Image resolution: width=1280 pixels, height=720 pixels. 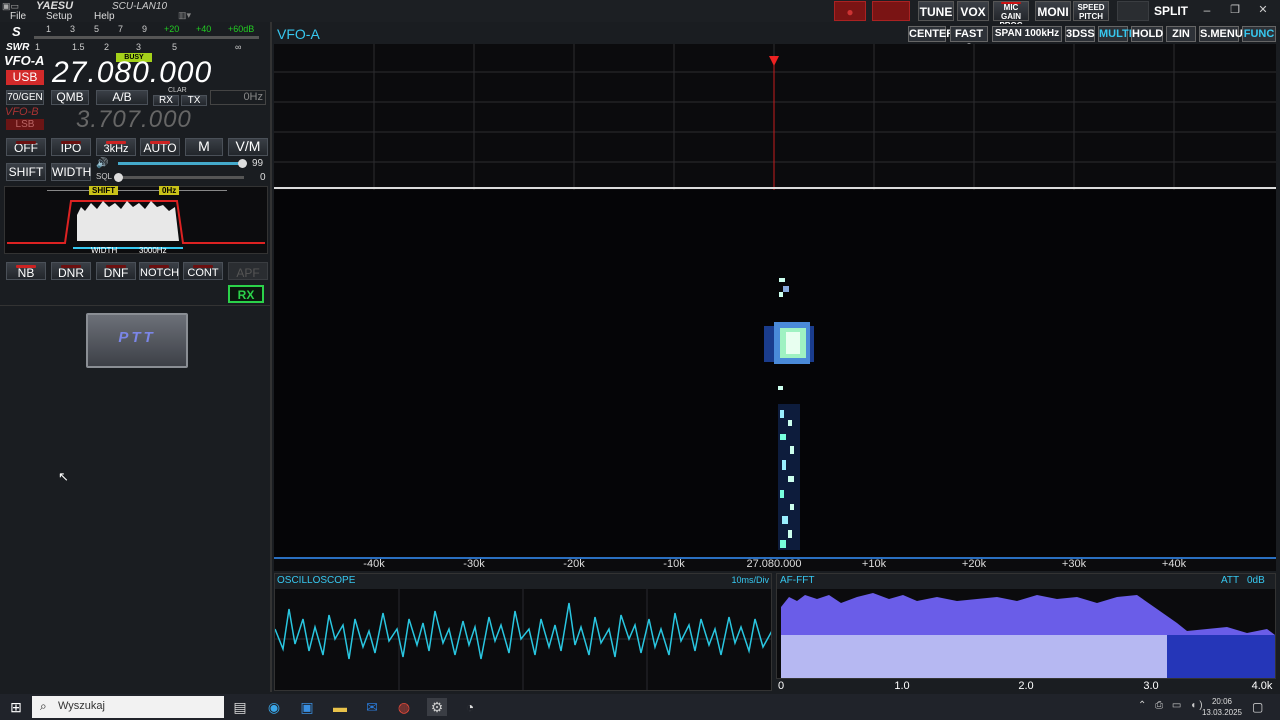 What do you see at coordinates (181, 177) in the screenshot?
I see `sql-slider` at bounding box center [181, 177].